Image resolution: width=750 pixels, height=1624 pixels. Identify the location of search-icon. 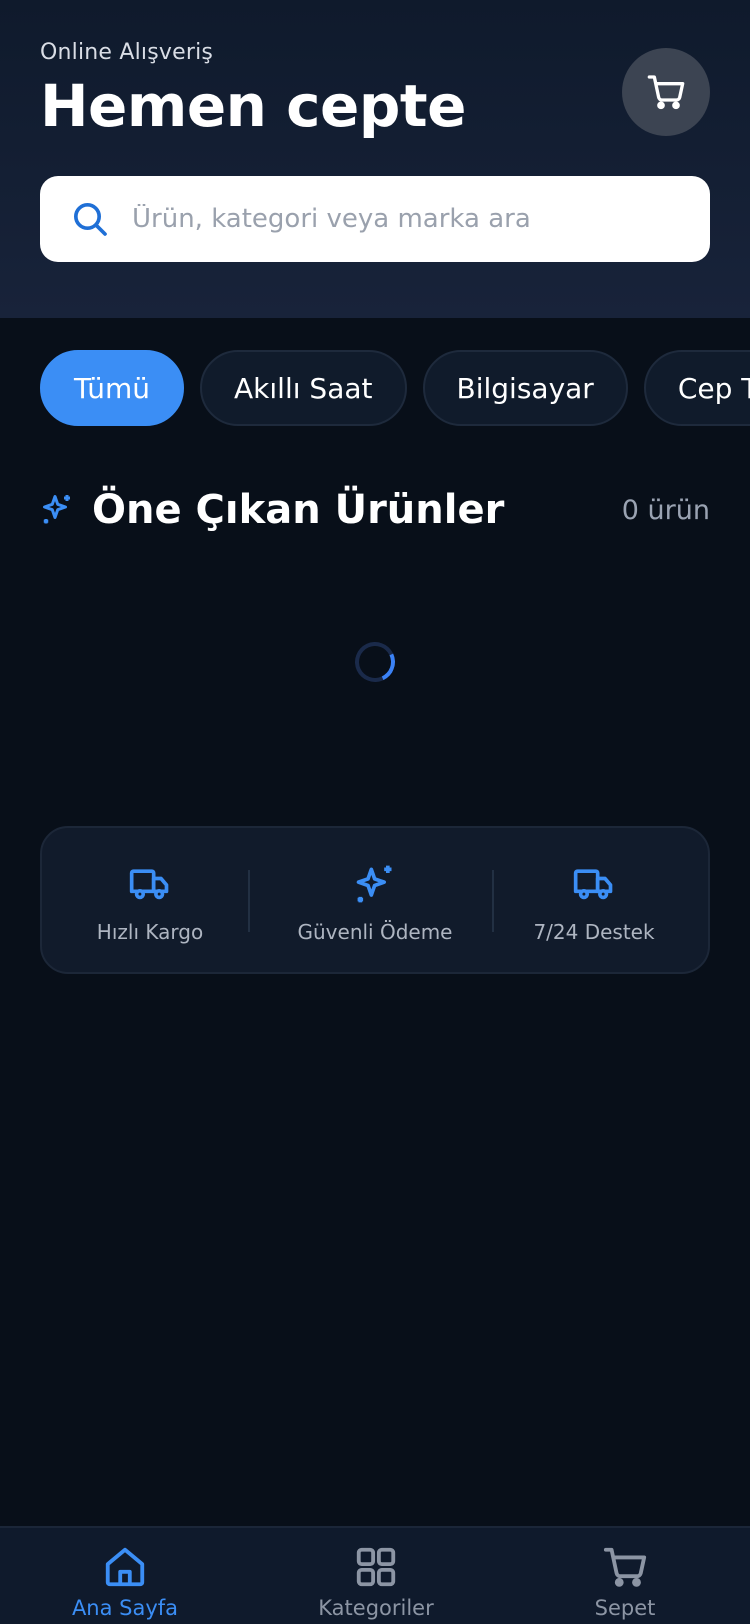
(90, 219).